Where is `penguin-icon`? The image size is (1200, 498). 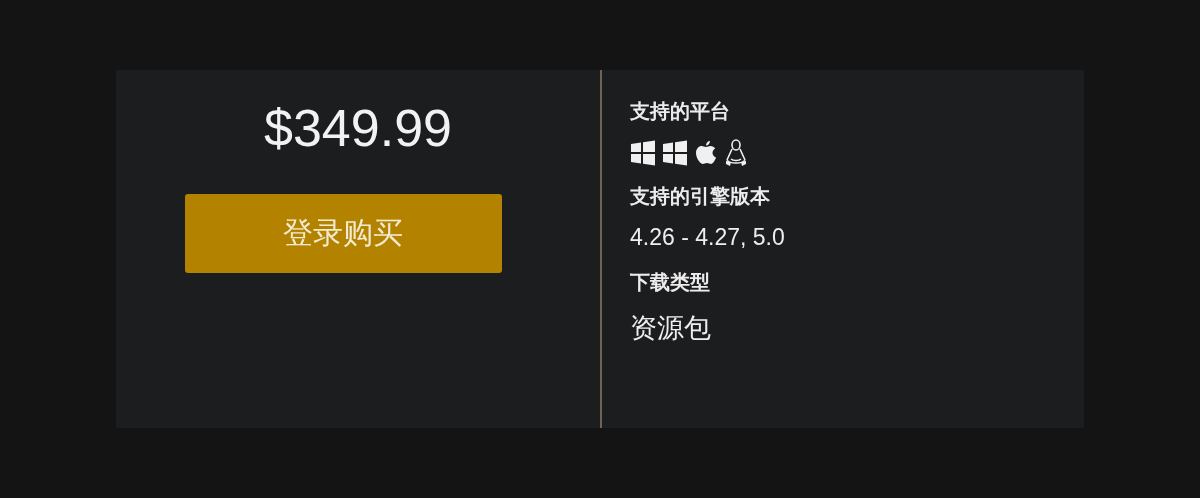
penguin-icon is located at coordinates (736, 153).